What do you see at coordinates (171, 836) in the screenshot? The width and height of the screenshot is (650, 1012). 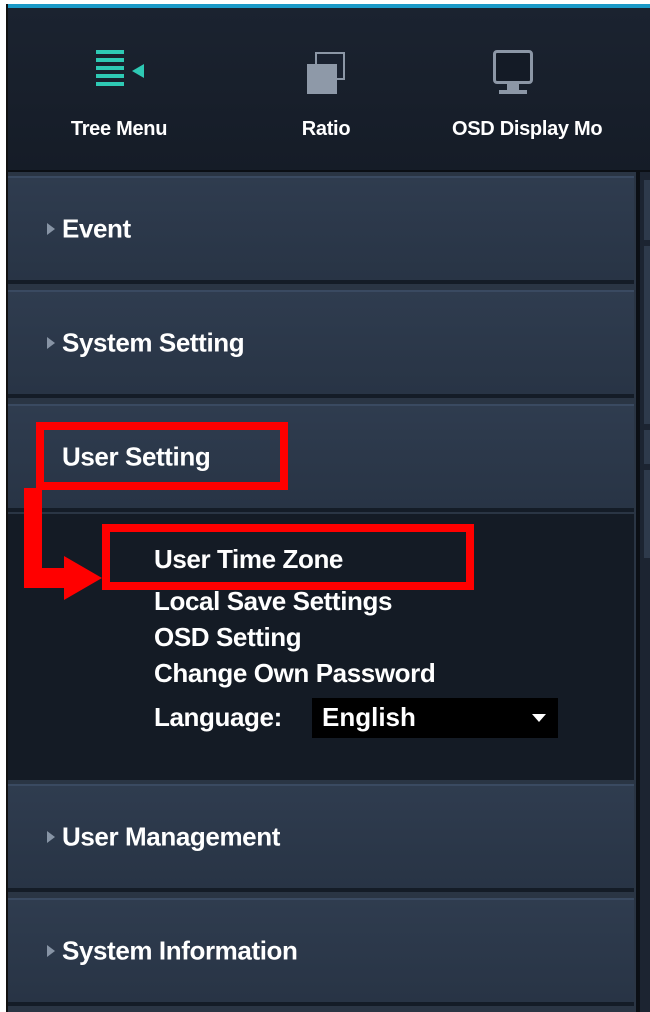 I see `sidebar-item-label: User Management` at bounding box center [171, 836].